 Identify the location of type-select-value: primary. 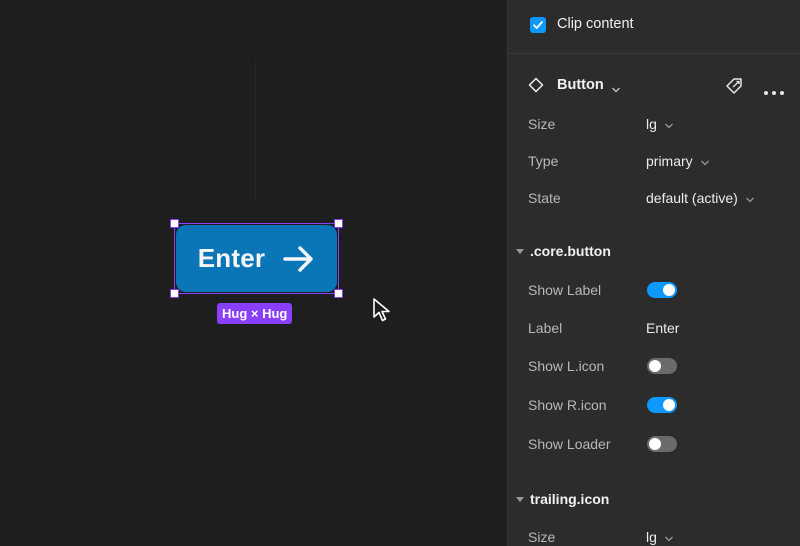
(669, 161).